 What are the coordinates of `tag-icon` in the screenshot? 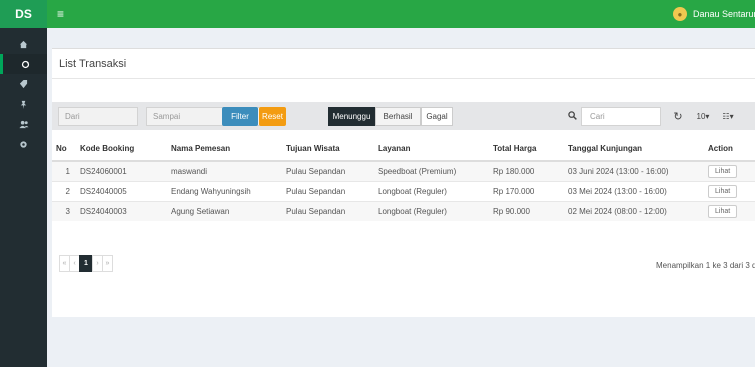 It's located at (23, 84).